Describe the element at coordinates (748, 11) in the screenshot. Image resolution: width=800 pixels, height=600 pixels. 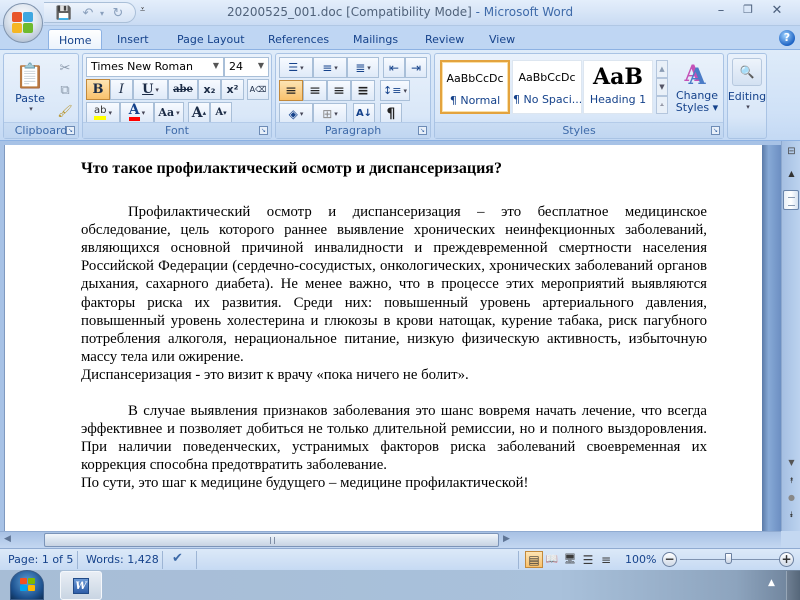
I see `restore-button: ❐` at that location.